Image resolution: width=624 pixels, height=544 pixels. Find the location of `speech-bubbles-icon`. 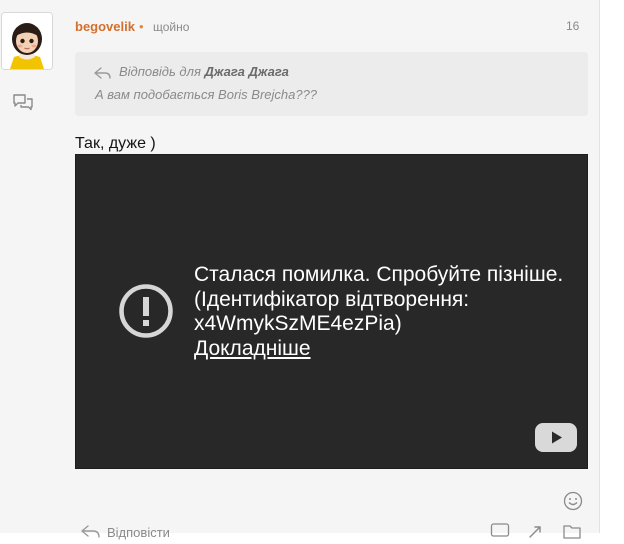

speech-bubbles-icon is located at coordinates (23, 102).